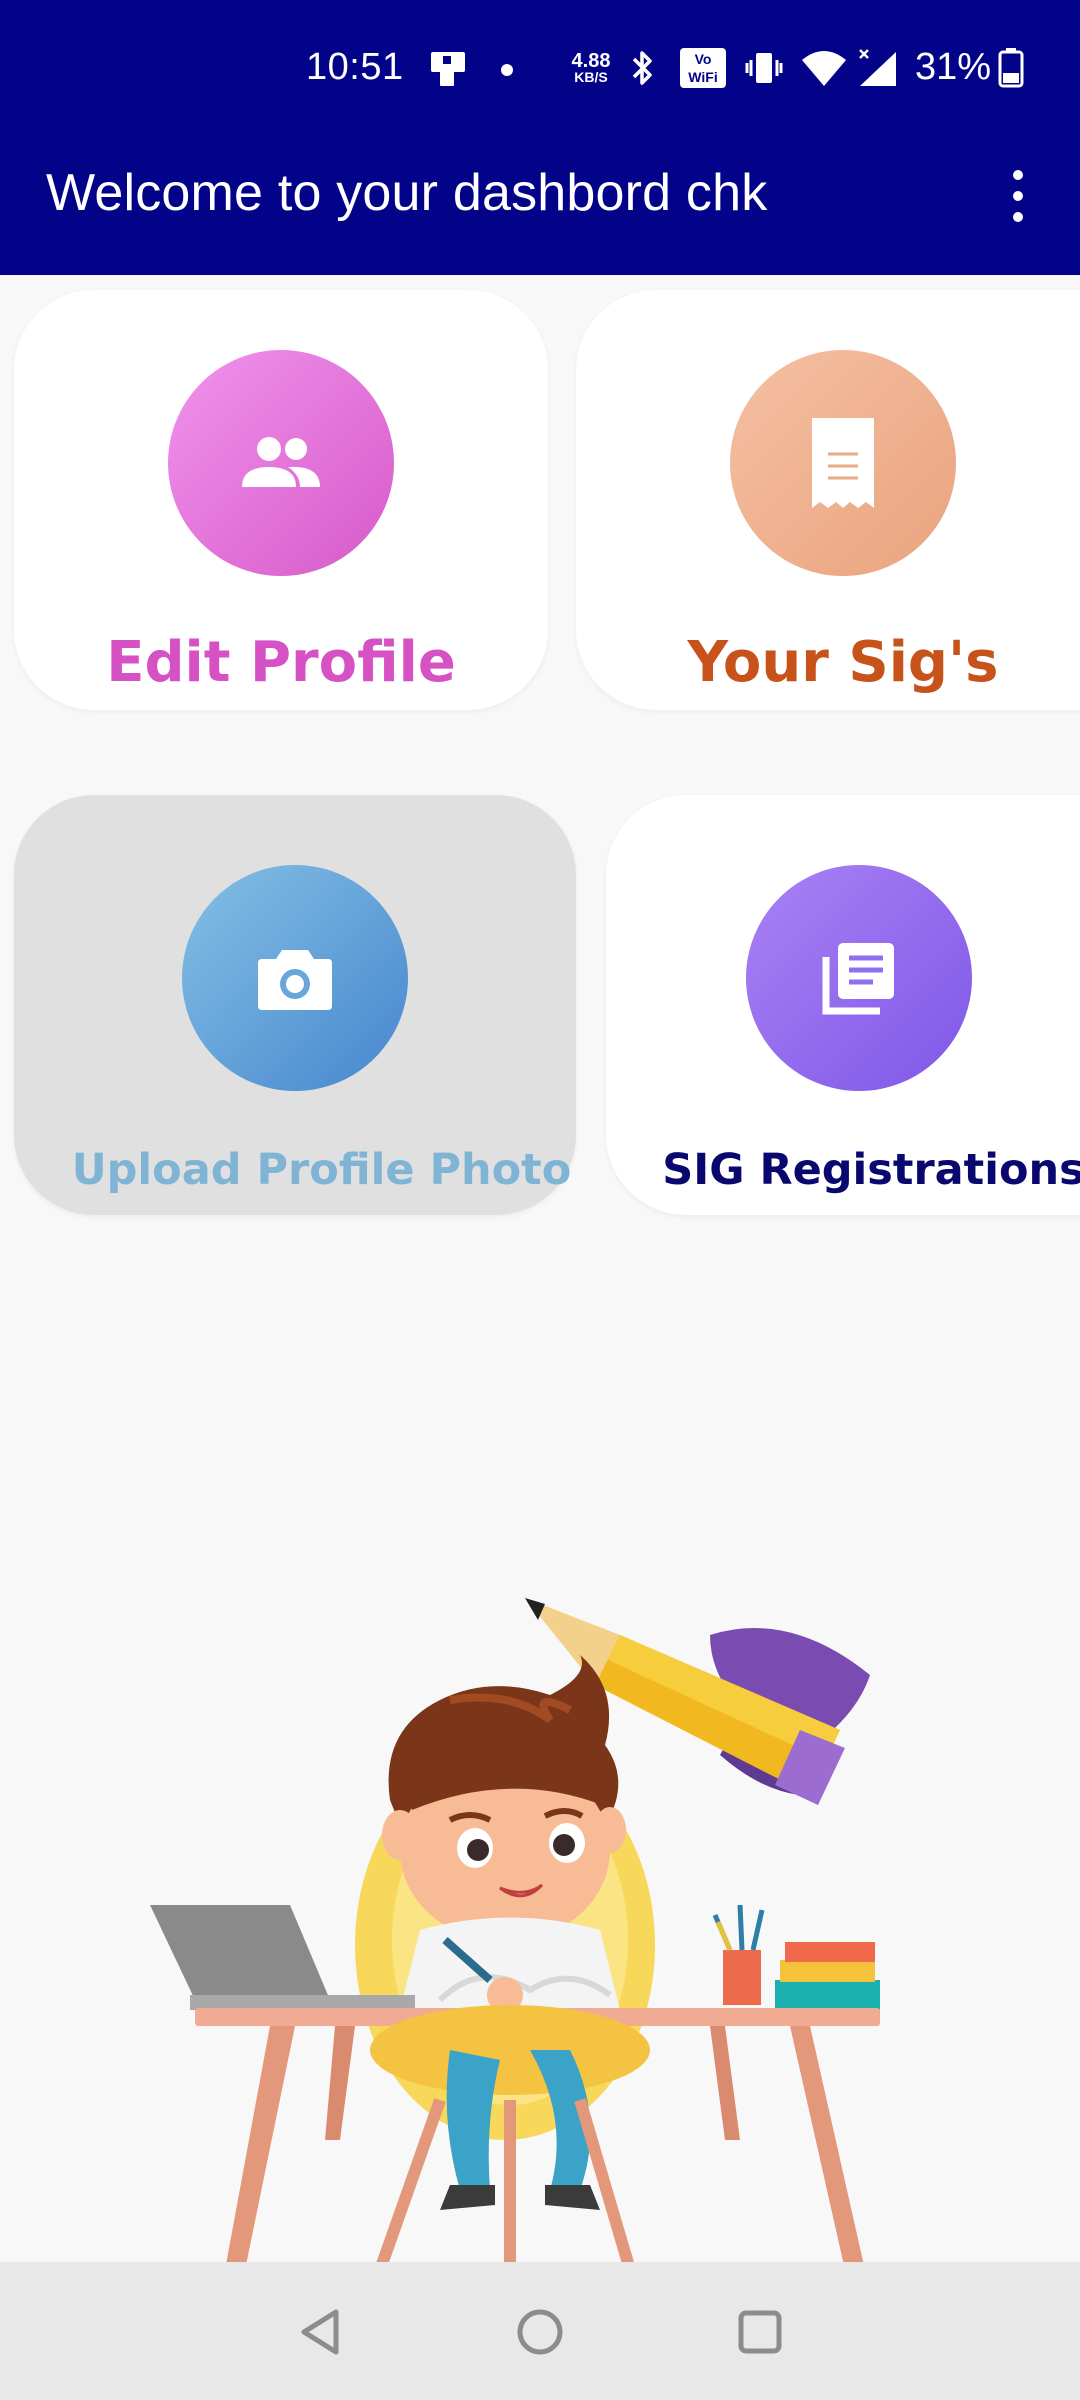 This screenshot has height=2400, width=1080. What do you see at coordinates (321, 1170) in the screenshot?
I see `upload-profile-photo-label: Upload Profile Photo` at bounding box center [321, 1170].